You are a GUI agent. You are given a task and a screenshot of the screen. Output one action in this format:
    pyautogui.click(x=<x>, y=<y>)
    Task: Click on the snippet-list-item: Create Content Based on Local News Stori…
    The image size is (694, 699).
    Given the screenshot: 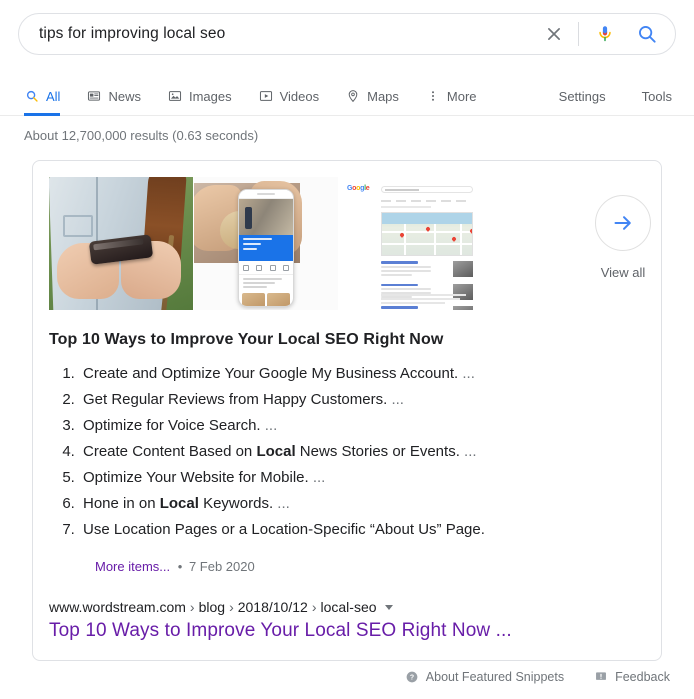 What is the action you would take?
    pyautogui.click(x=282, y=452)
    